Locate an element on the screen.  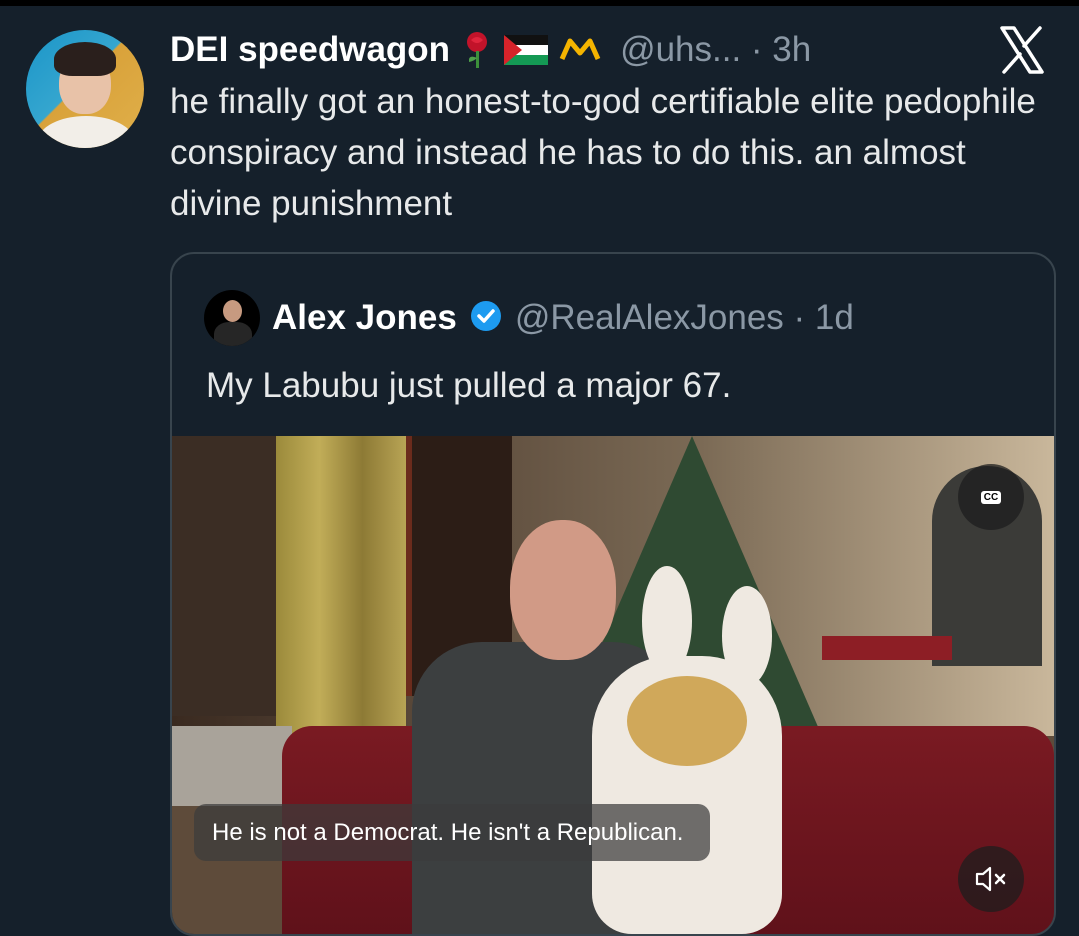
author-name: DEI speedwagon is located at coordinates (310, 50).